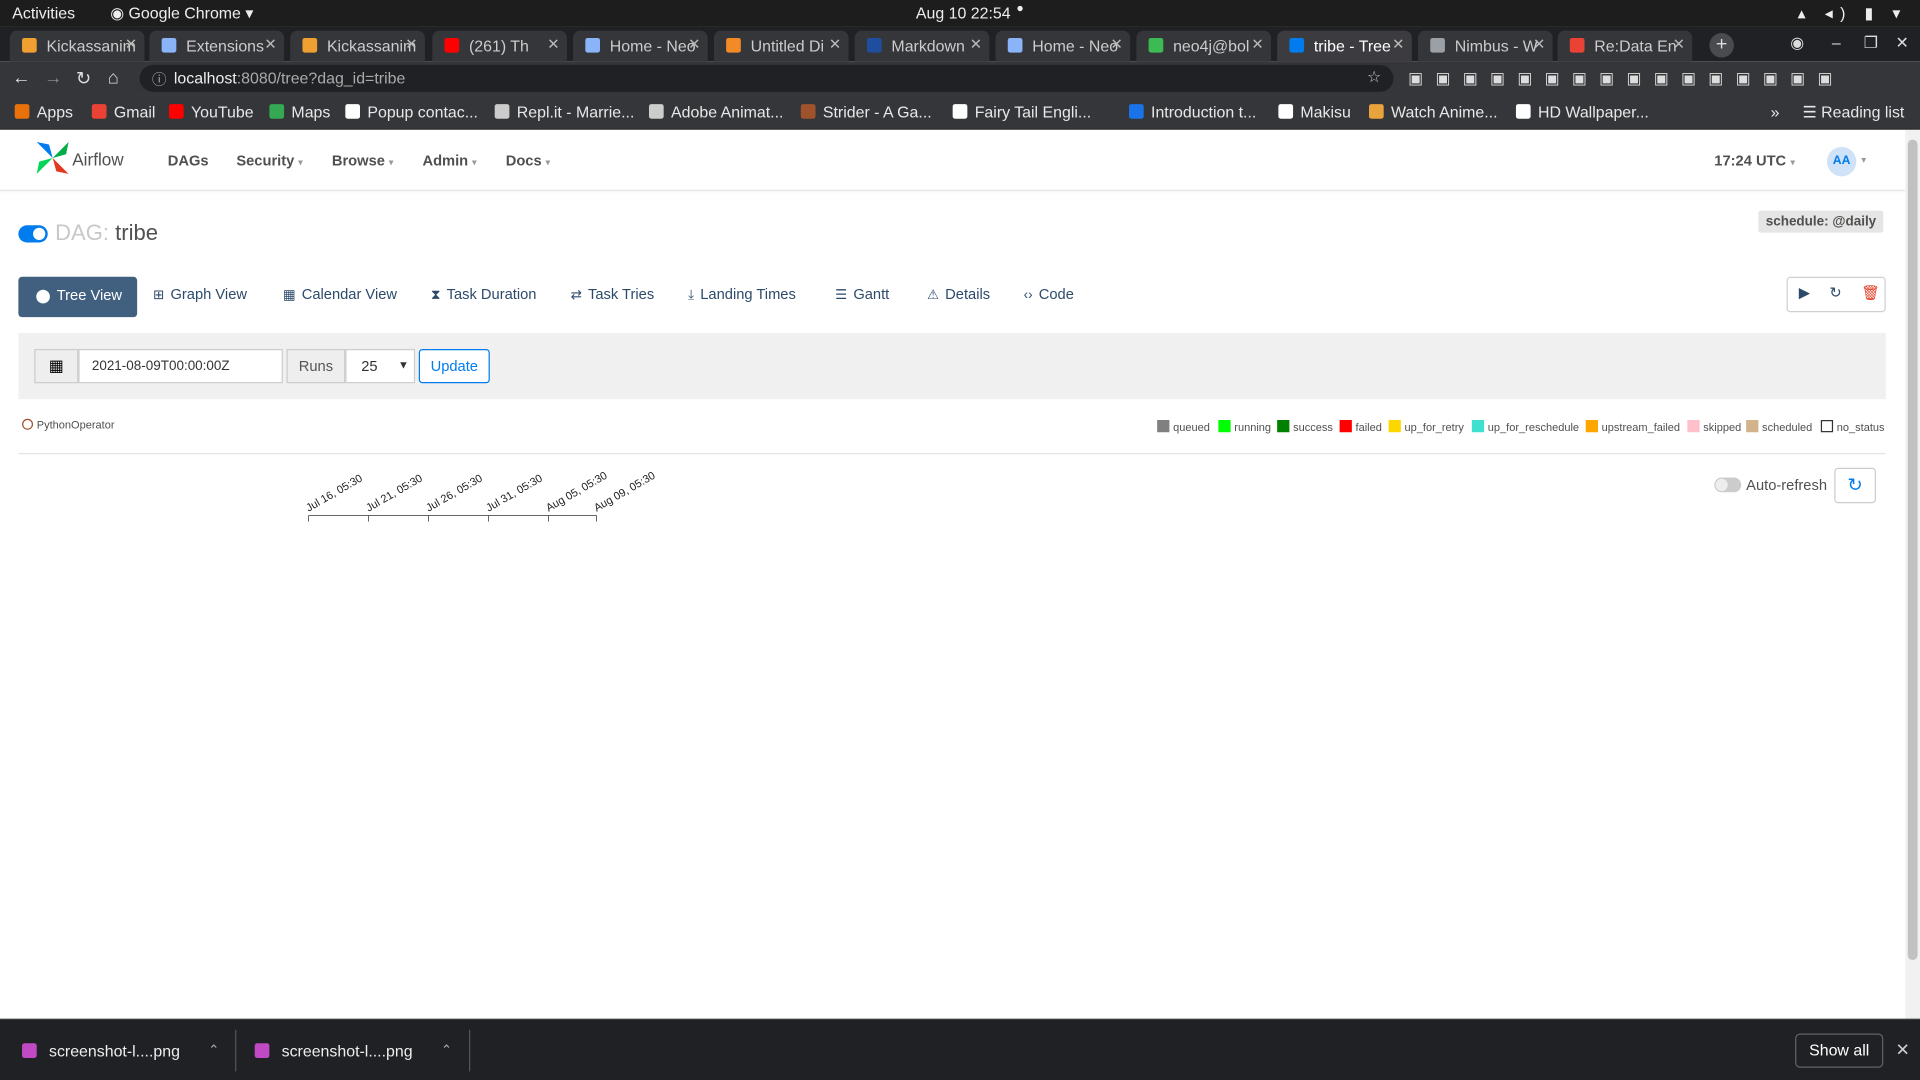  I want to click on legend-item-skipped: skipped, so click(1714, 426).